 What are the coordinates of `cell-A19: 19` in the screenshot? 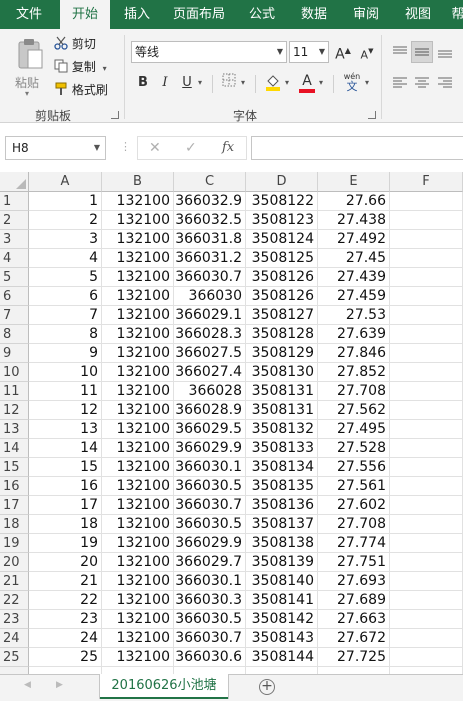 It's located at (65, 543).